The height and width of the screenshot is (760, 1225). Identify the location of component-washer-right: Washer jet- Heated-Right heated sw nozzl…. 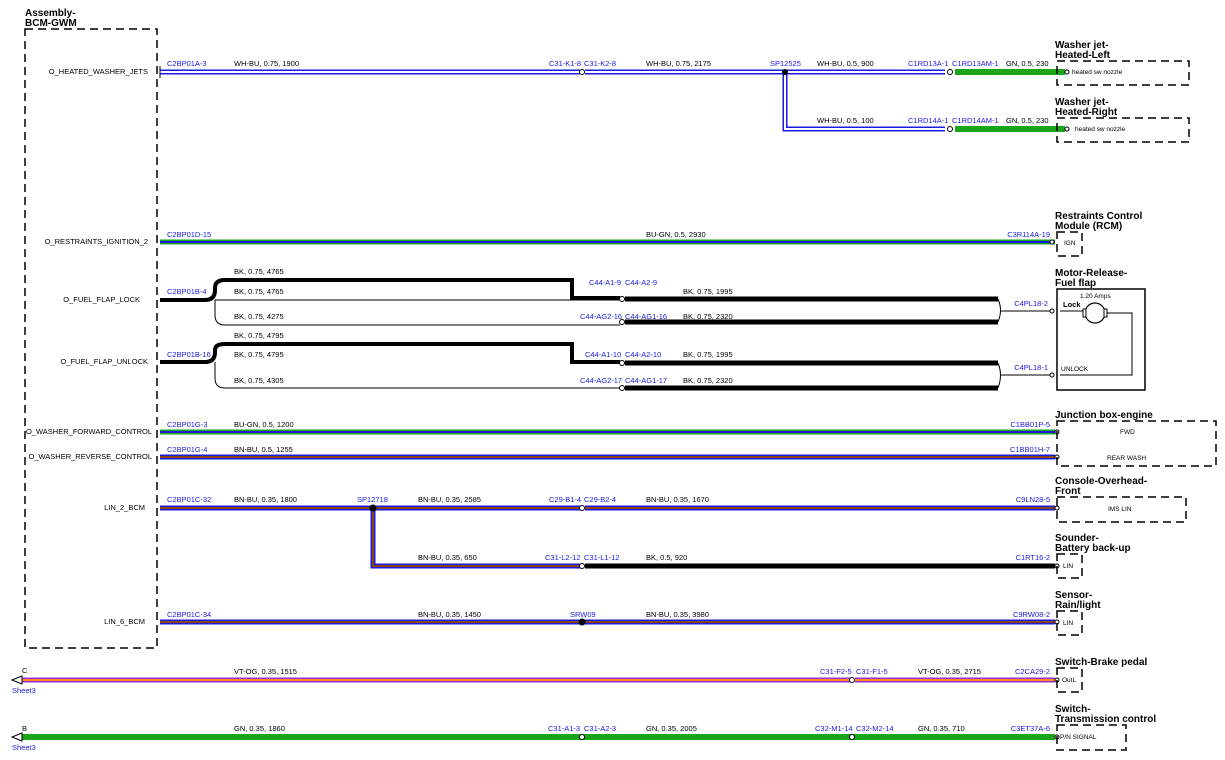
(1122, 120).